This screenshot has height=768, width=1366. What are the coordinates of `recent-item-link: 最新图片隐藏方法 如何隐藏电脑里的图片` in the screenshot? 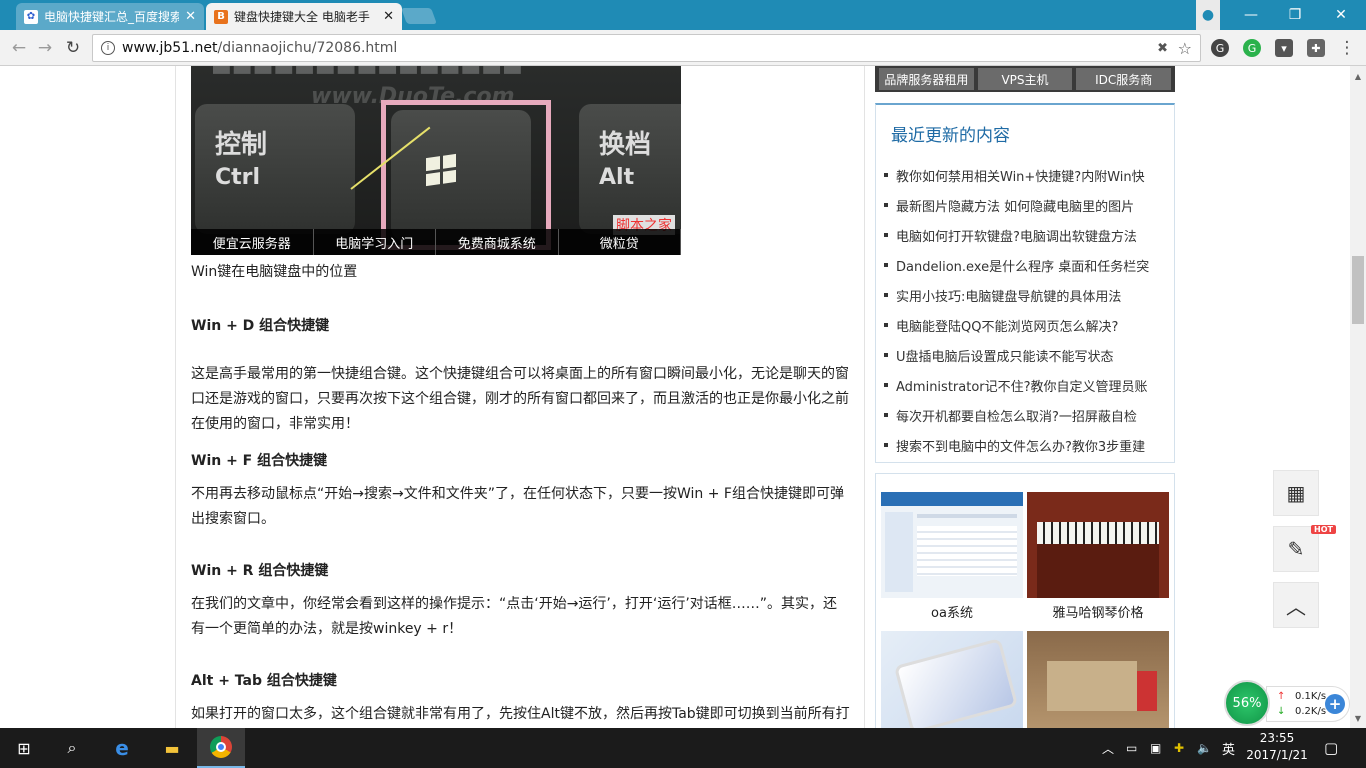 It's located at (1021, 205).